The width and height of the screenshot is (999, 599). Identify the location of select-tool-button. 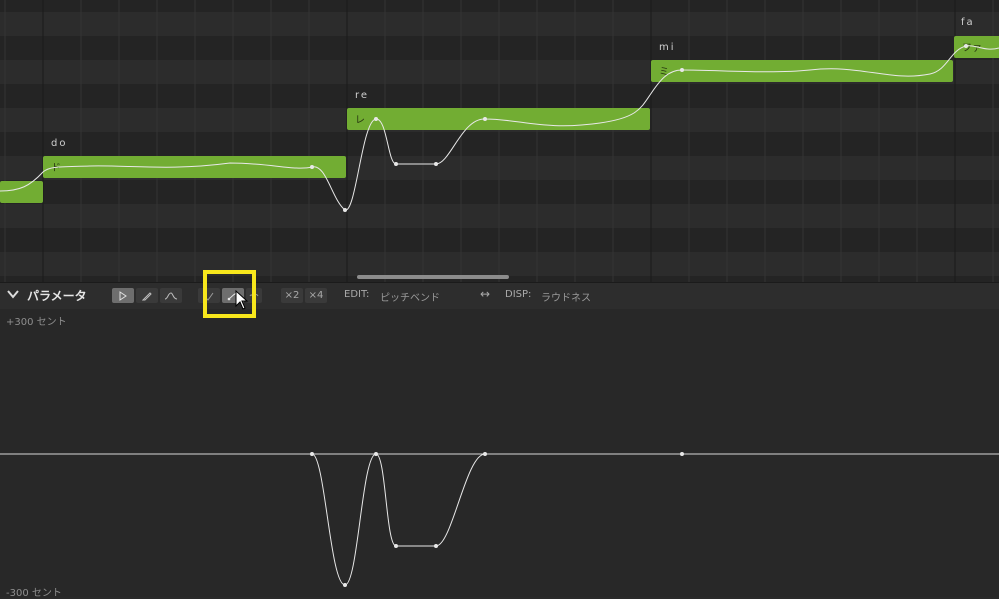
(123, 295).